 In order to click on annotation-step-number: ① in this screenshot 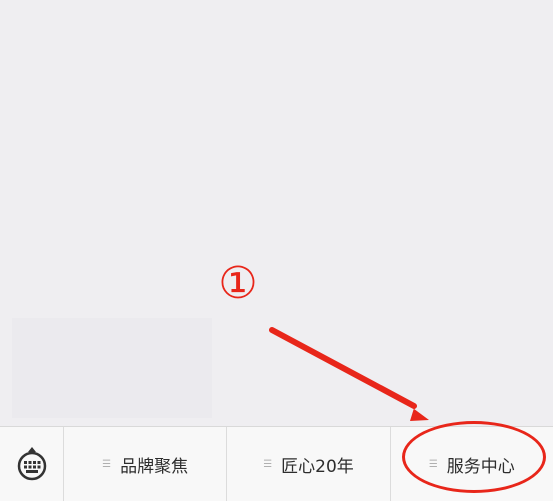, I will do `click(238, 283)`.